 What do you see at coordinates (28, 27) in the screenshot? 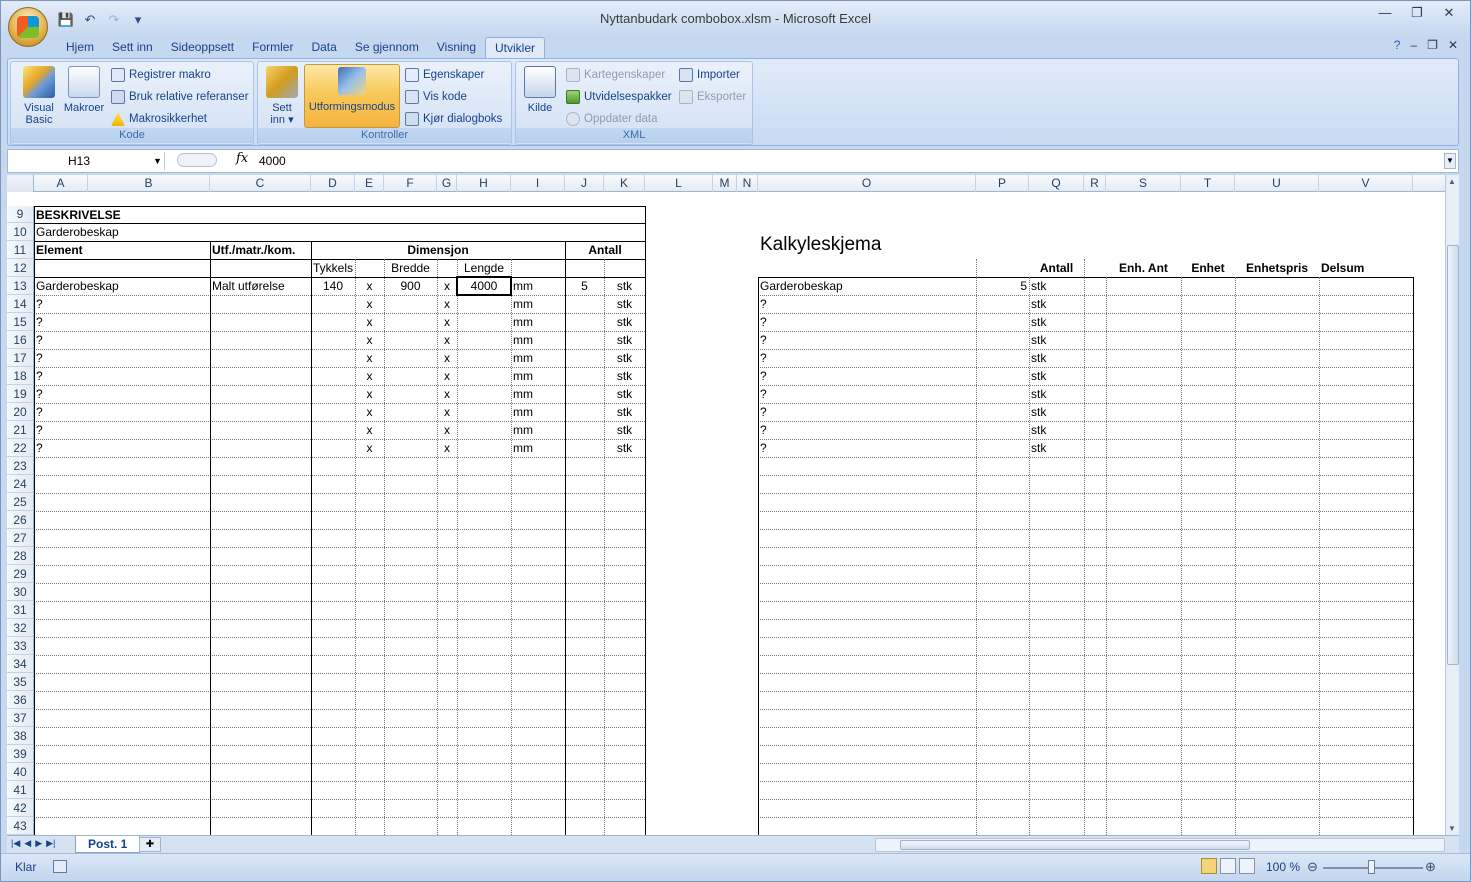
I see `office-button` at bounding box center [28, 27].